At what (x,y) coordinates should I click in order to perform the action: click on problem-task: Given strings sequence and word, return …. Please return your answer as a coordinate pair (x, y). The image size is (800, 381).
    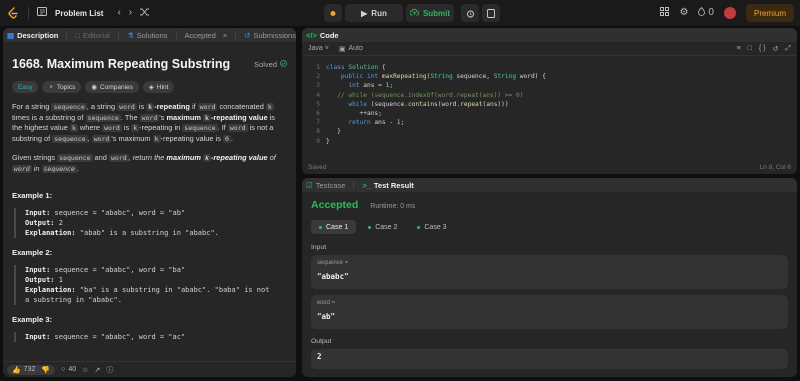
    Looking at the image, I should click on (144, 163).